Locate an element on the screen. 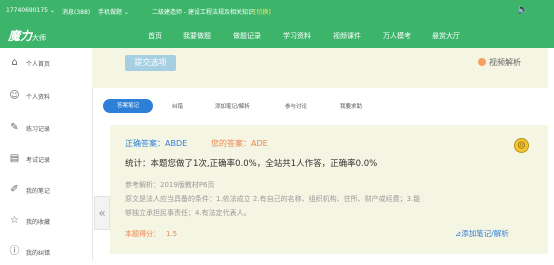 The image size is (554, 265). messages-link: 消息(388) is located at coordinates (76, 11).